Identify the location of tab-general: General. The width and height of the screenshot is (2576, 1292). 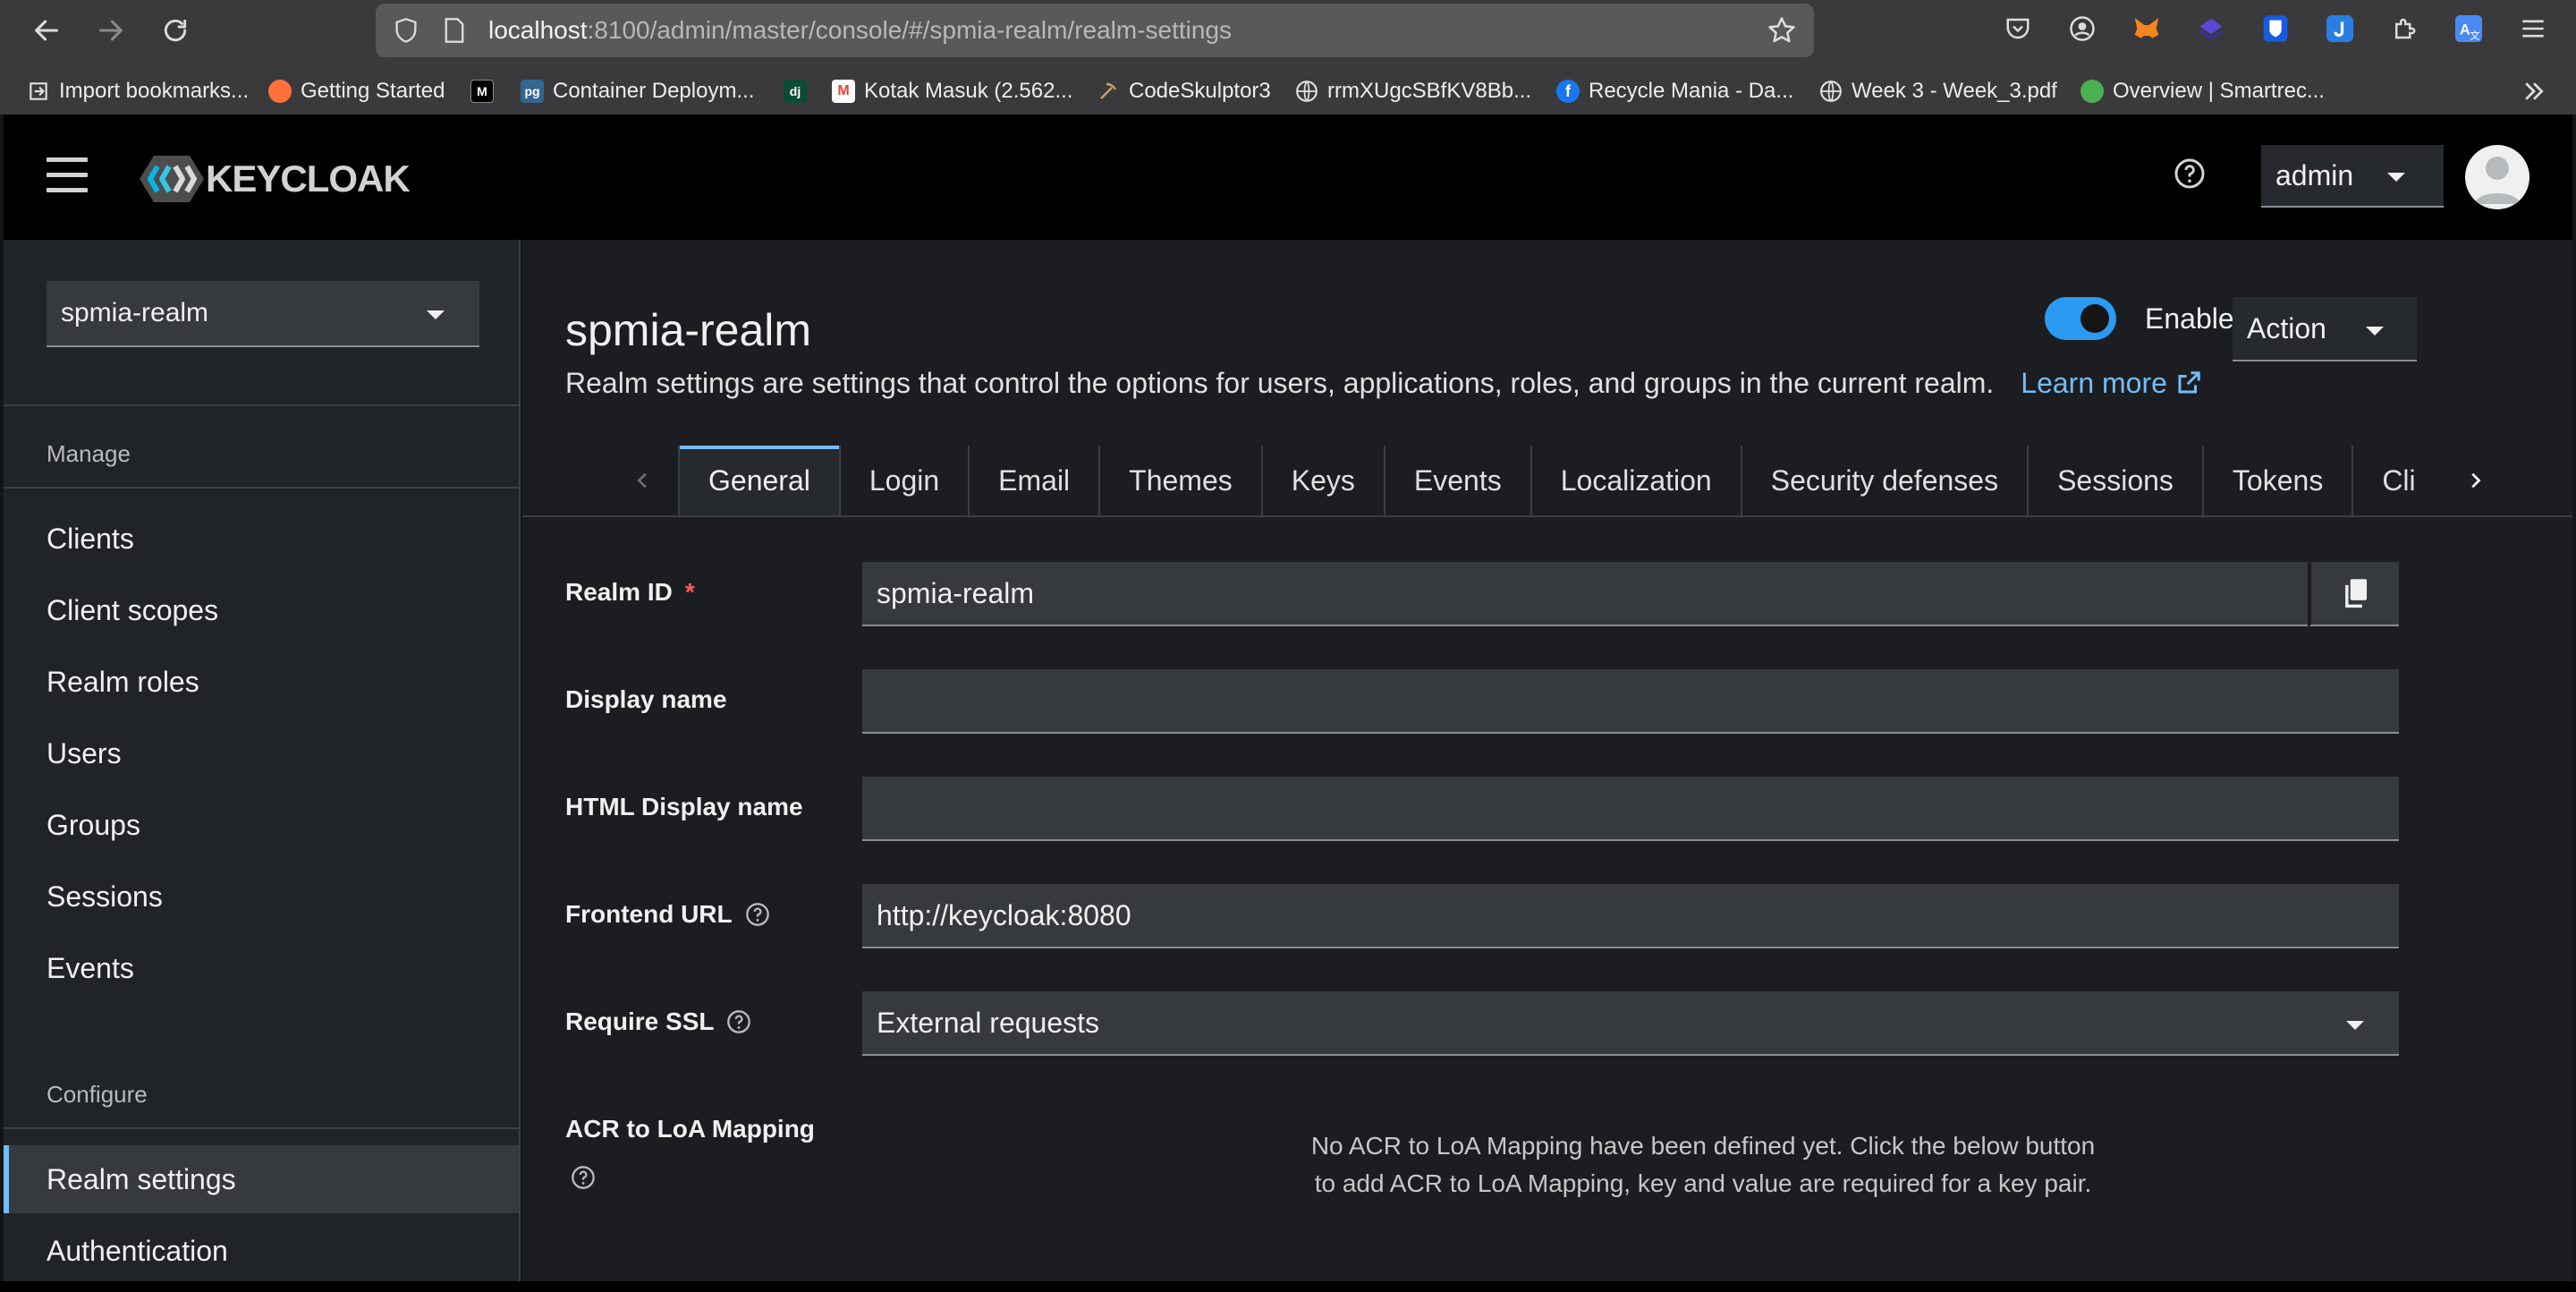
(760, 480).